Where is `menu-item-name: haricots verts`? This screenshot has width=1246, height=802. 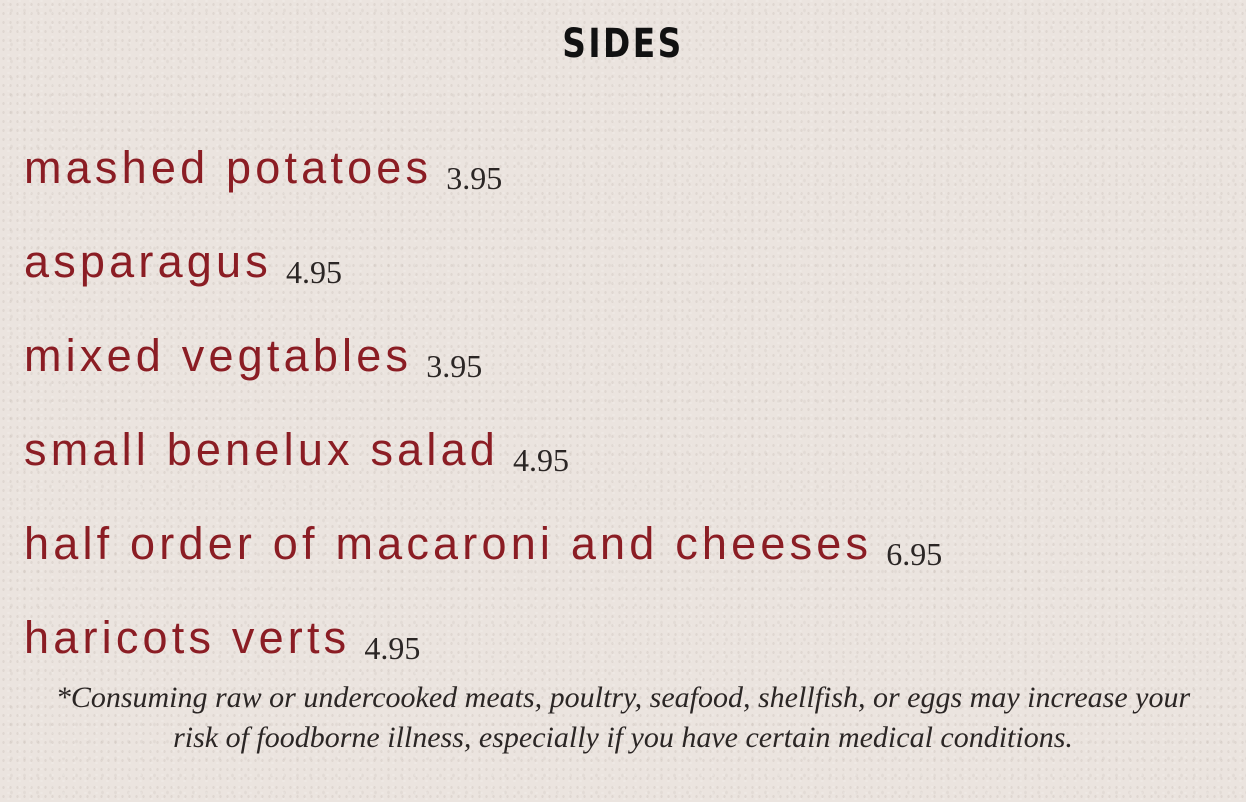
menu-item-name: haricots verts is located at coordinates (187, 637).